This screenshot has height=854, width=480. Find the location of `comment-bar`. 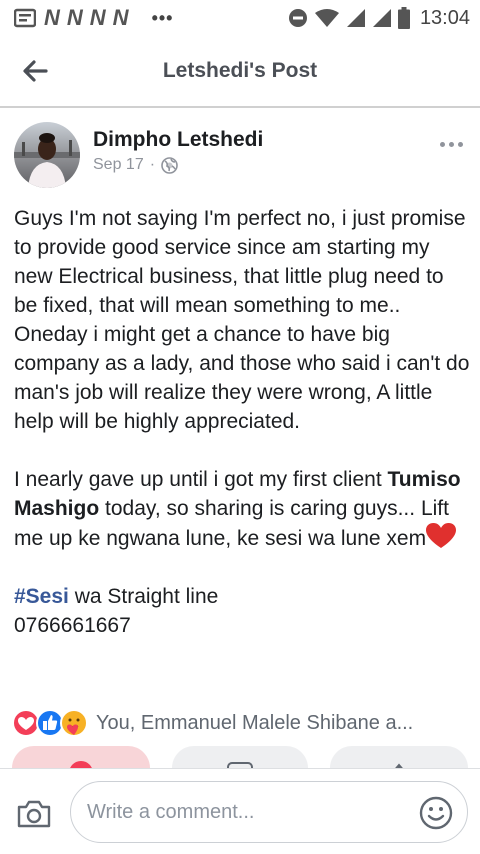

comment-bar is located at coordinates (240, 811).